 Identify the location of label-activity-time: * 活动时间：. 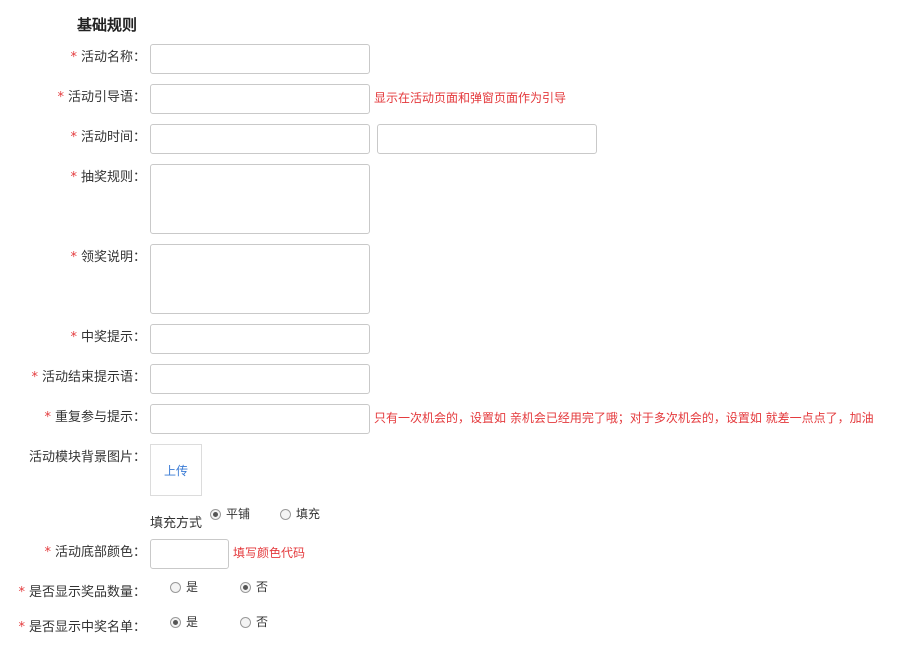
(108, 137).